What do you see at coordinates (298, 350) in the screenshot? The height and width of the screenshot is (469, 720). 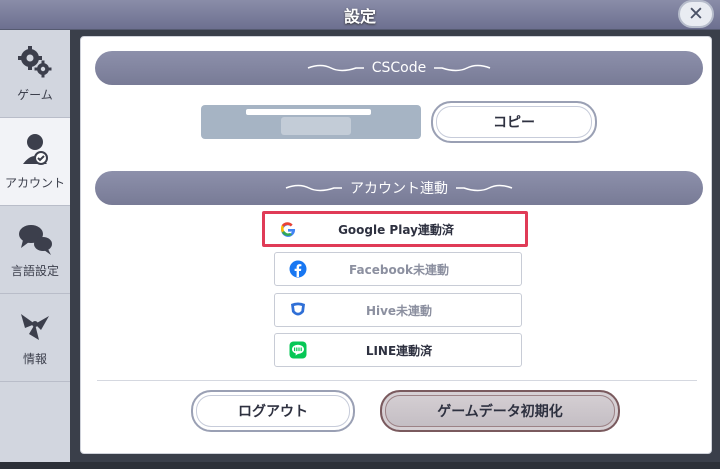 I see `line-icon` at bounding box center [298, 350].